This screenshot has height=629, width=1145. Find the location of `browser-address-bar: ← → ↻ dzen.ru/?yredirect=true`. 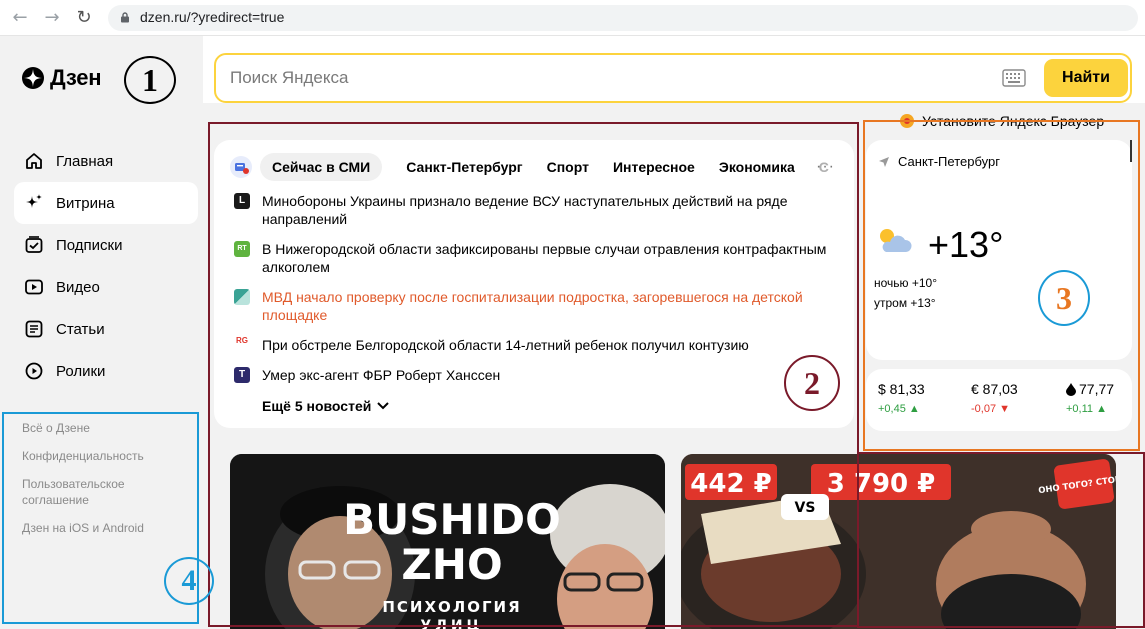

browser-address-bar: ← → ↻ dzen.ru/?yredirect=true is located at coordinates (572, 18).